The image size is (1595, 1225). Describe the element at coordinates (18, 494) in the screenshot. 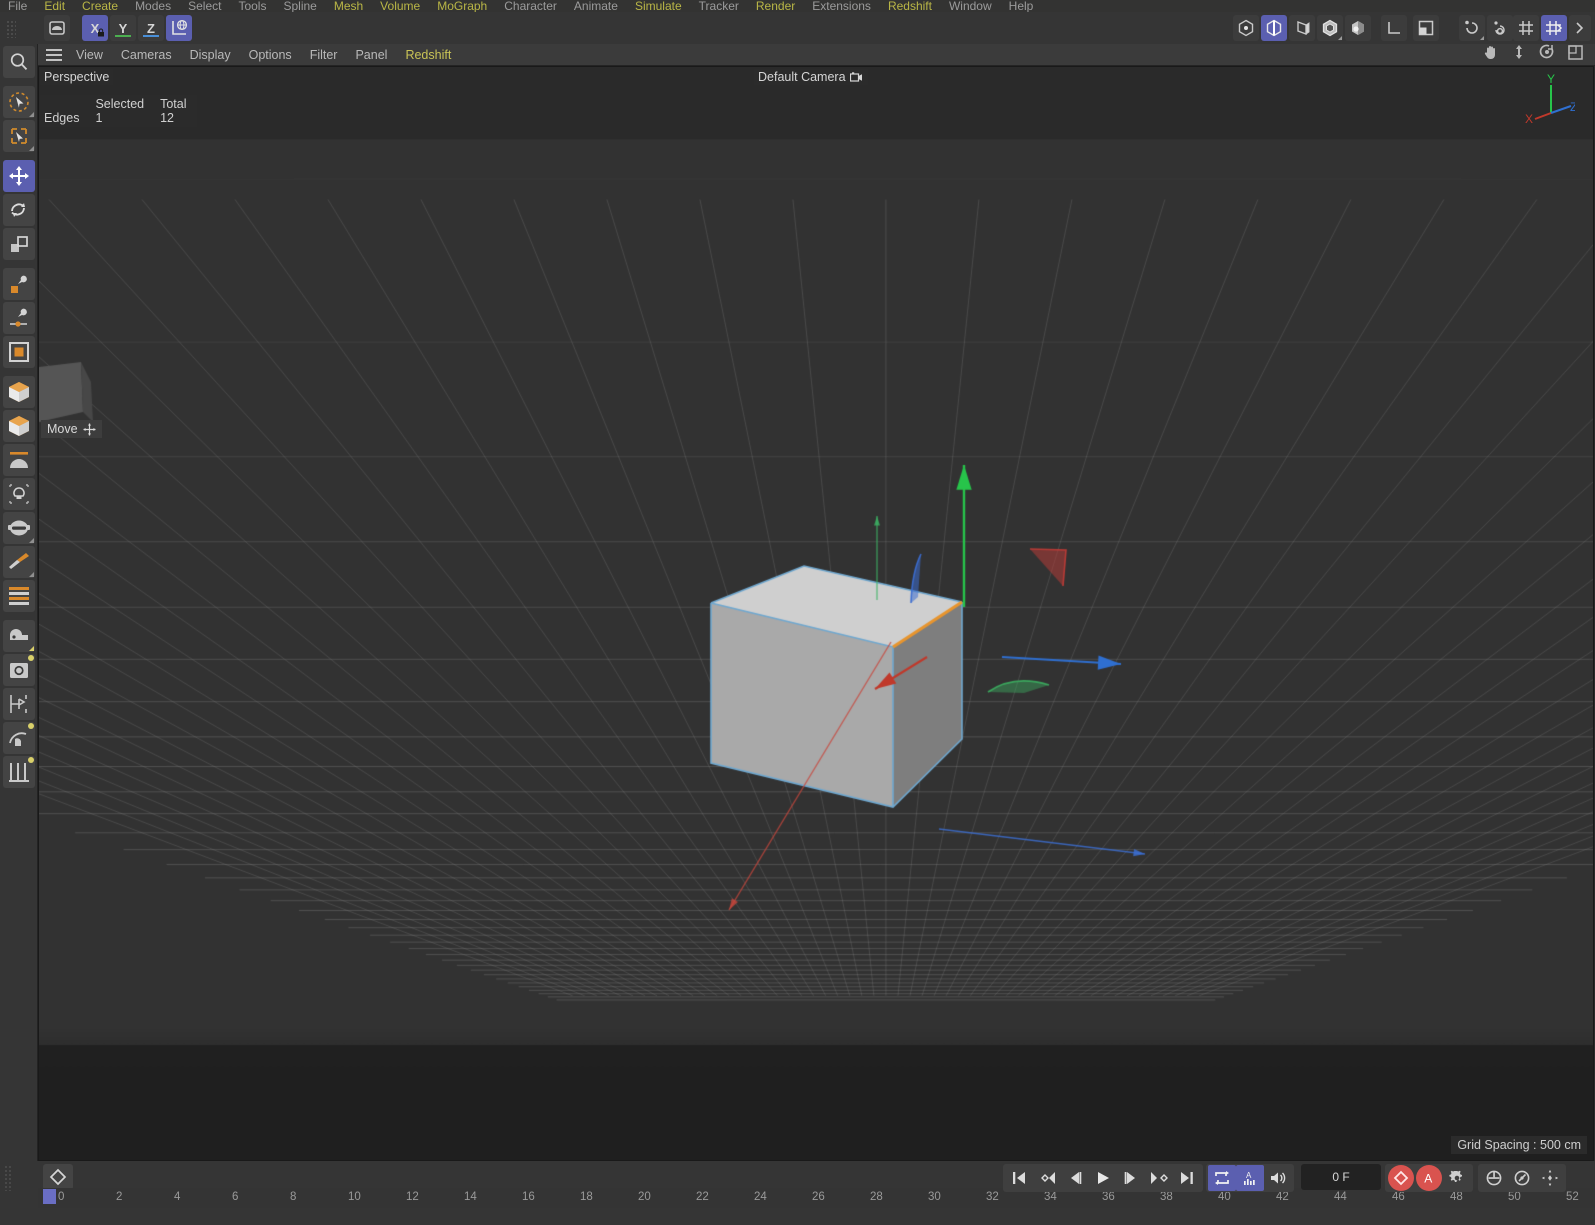

I see `light-tool` at that location.